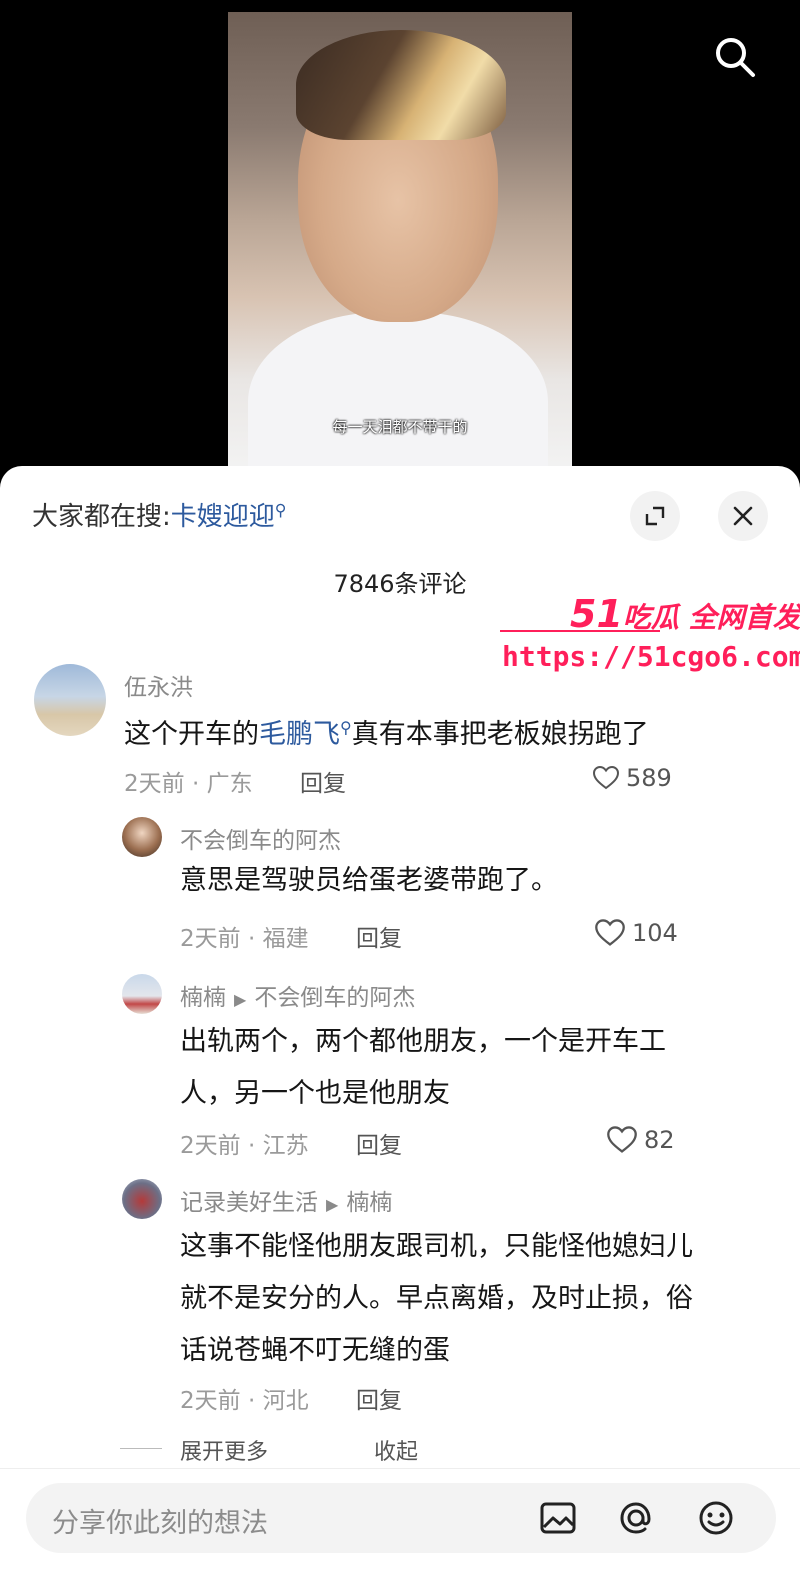 The height and width of the screenshot is (1585, 800). Describe the element at coordinates (636, 1518) in the screenshot. I see `at-icon` at that location.